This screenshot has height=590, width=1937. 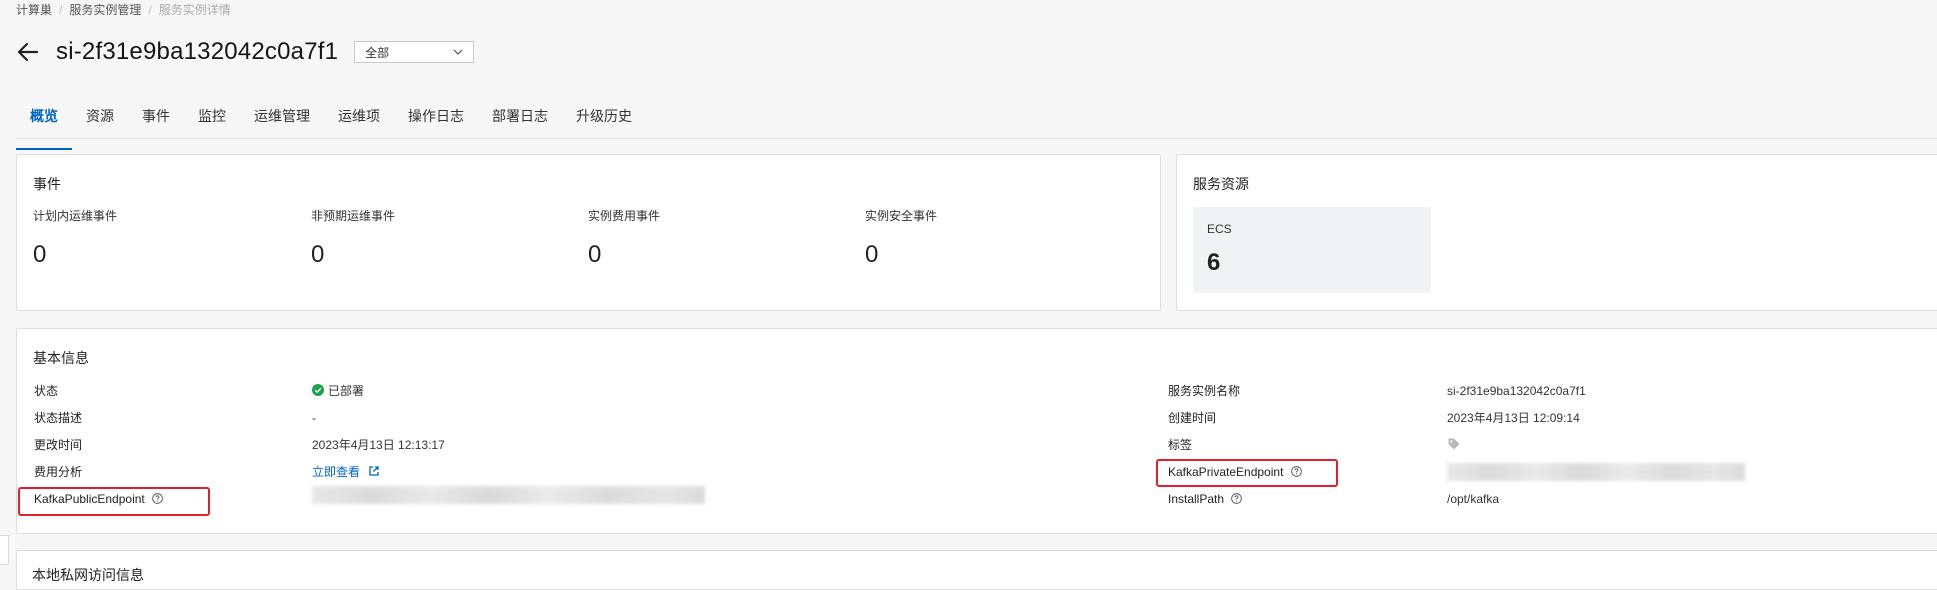 What do you see at coordinates (156, 122) in the screenshot?
I see `tab-events: 事件` at bounding box center [156, 122].